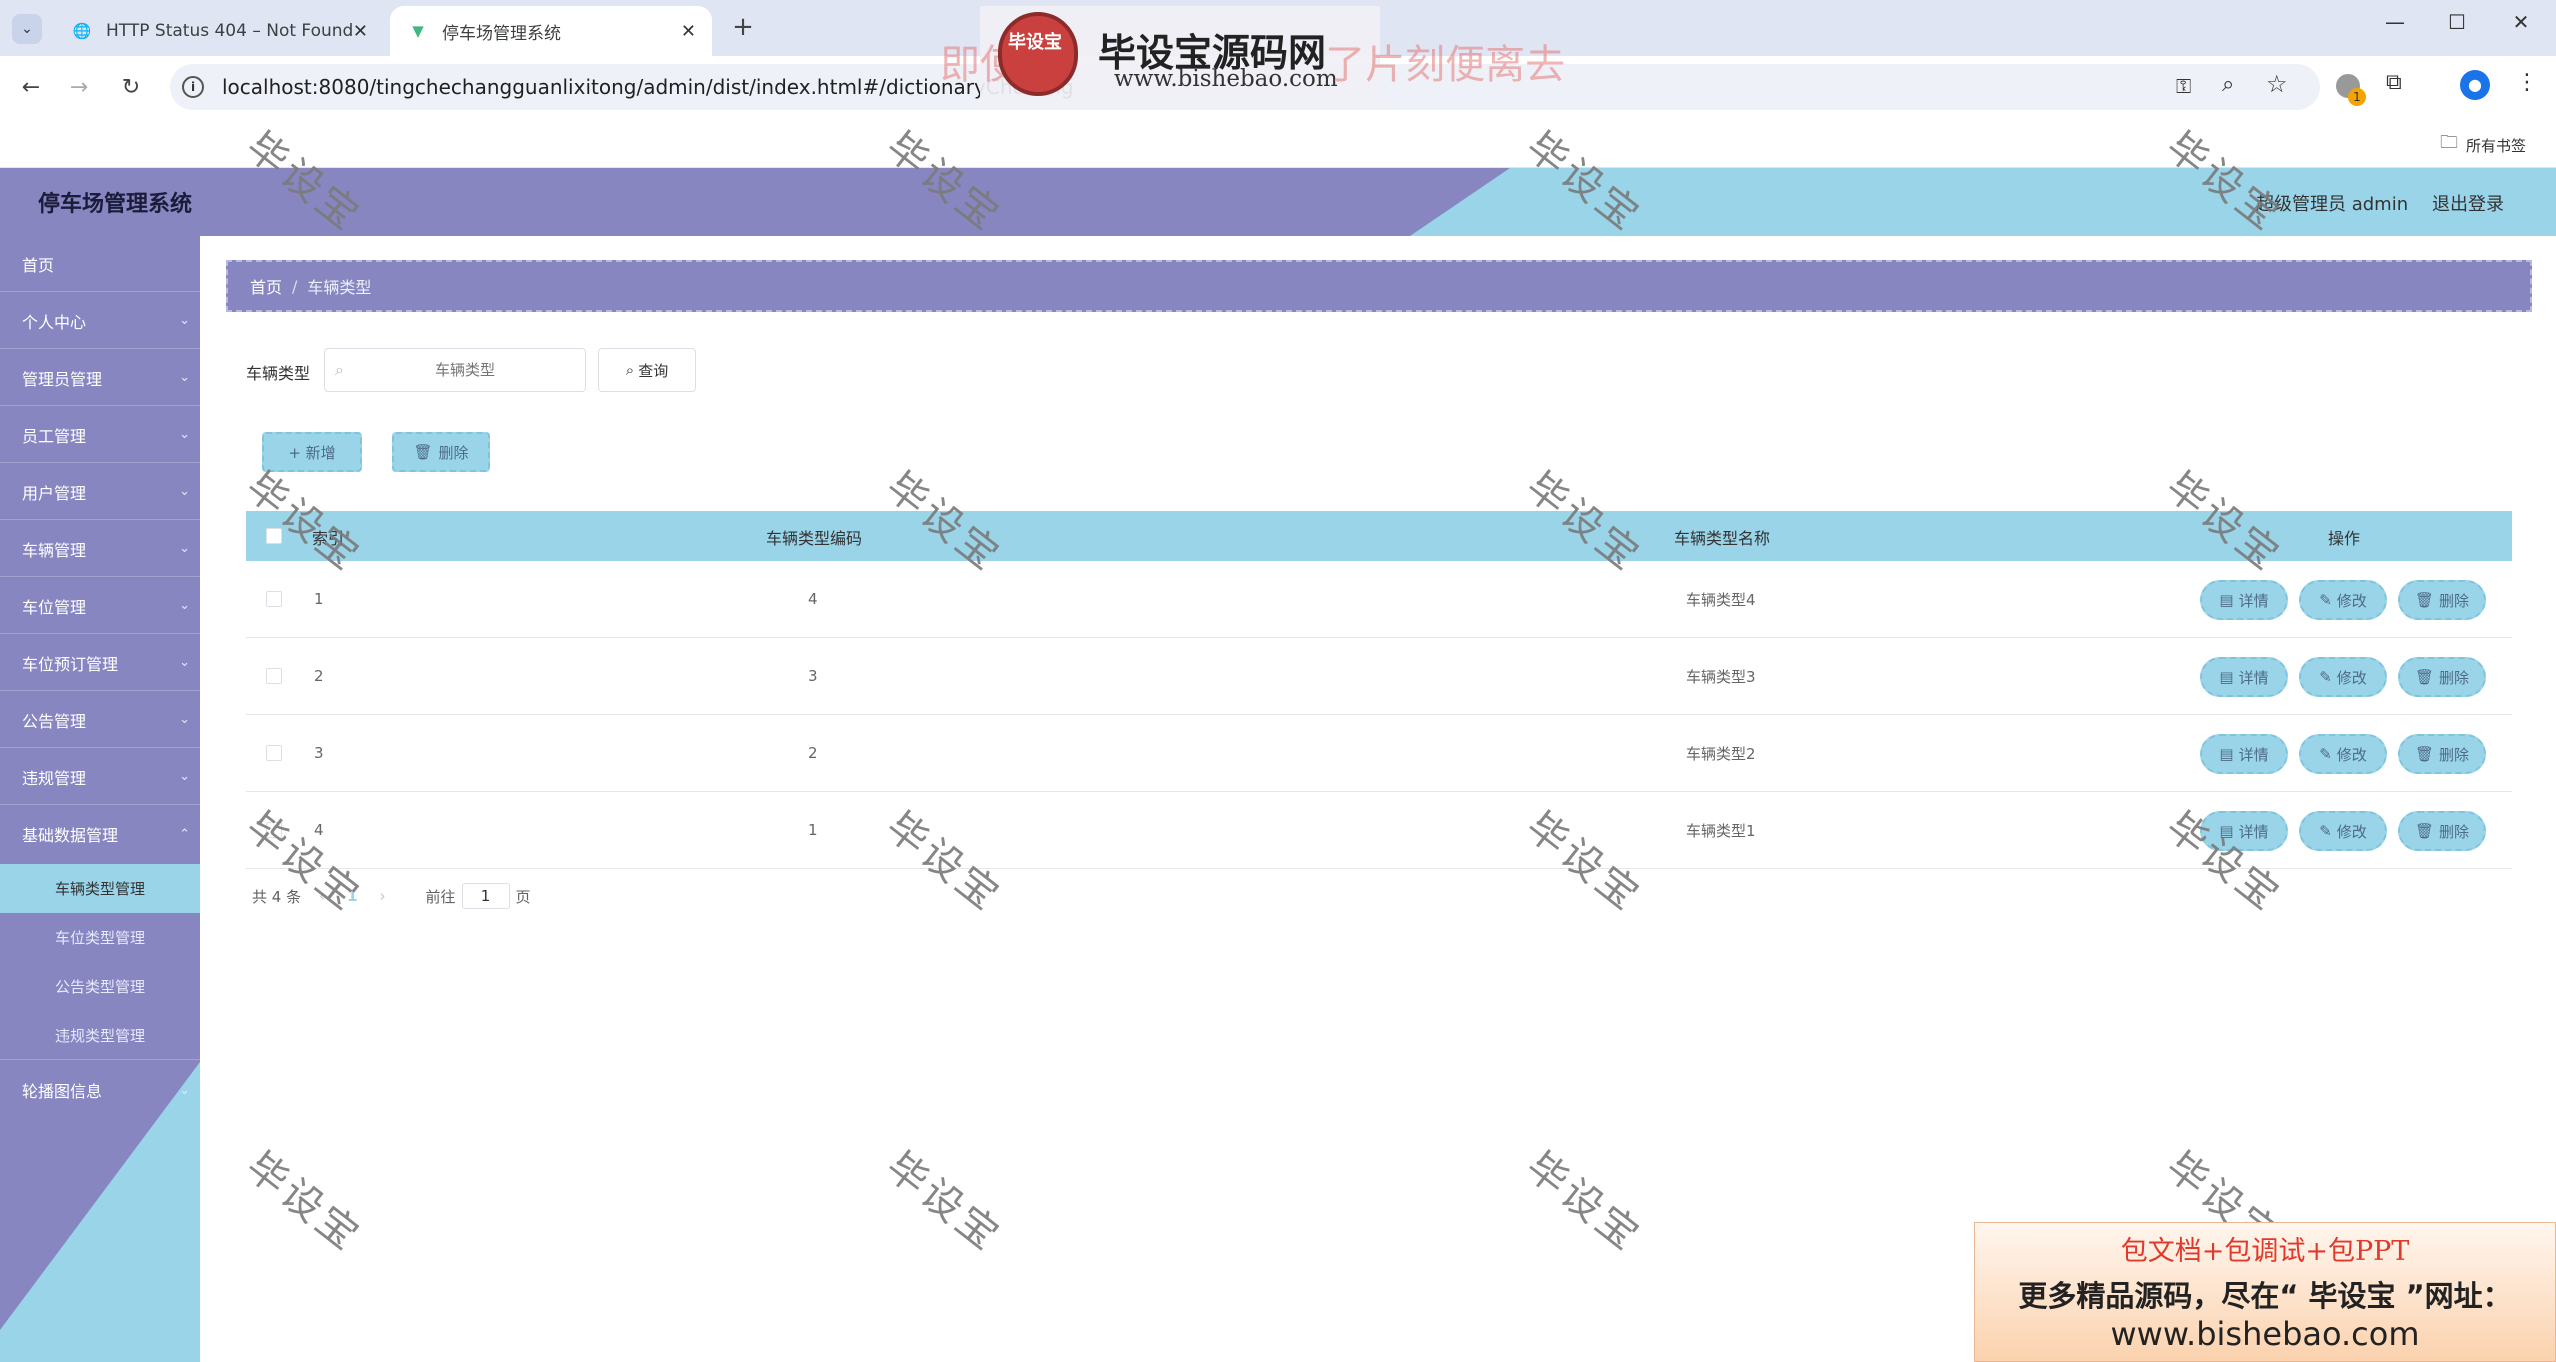 Image resolution: width=2556 pixels, height=1362 pixels. What do you see at coordinates (1379, 599) in the screenshot?
I see `table-row: 1 4 车辆类型4 ▤ 详情 ✎ 修改 🗑 删除` at bounding box center [1379, 599].